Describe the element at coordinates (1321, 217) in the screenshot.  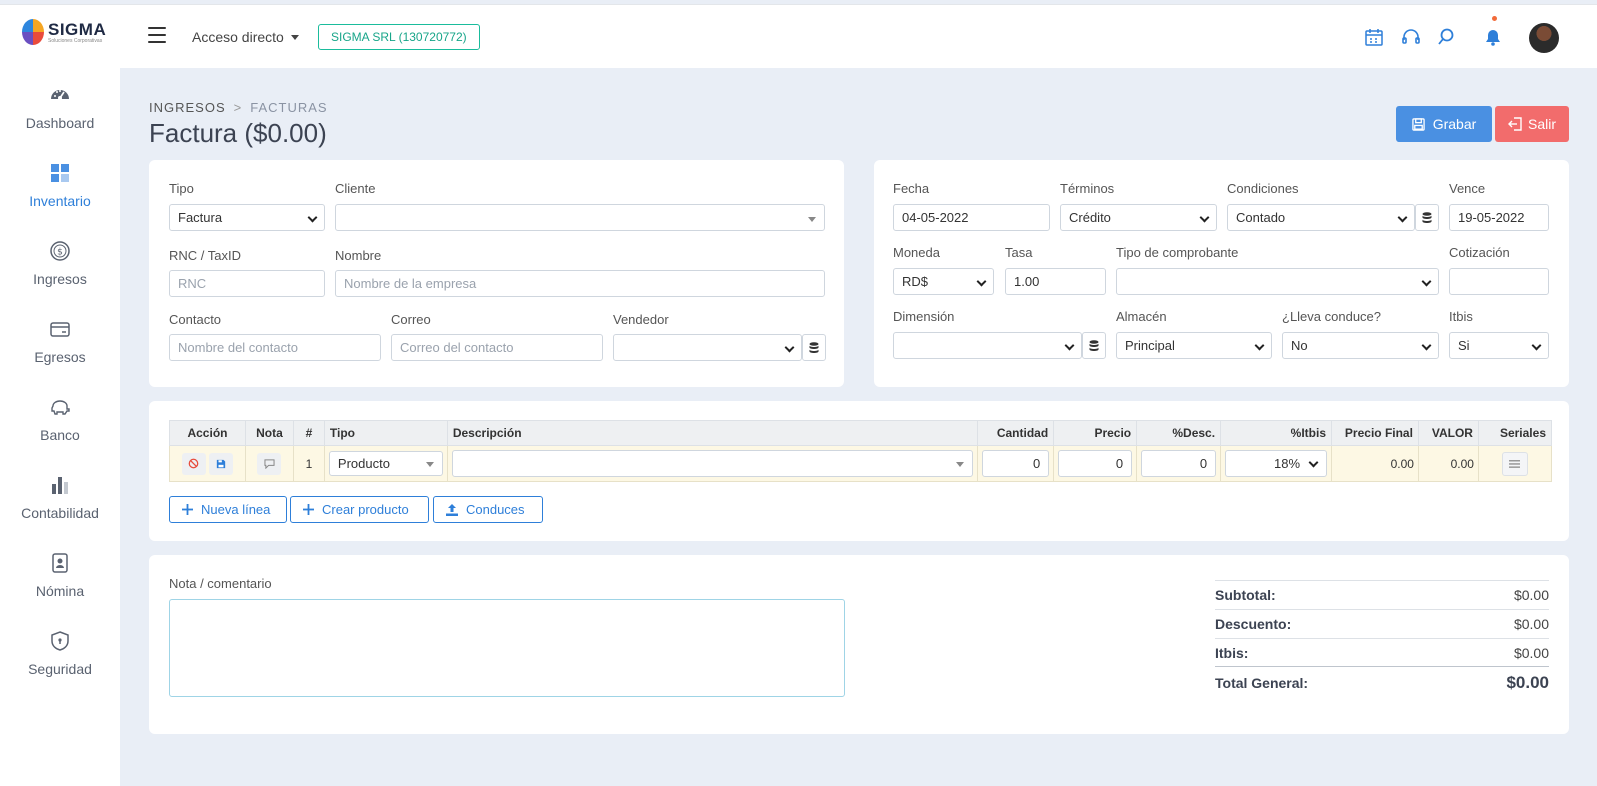
I see `condiciones-select: Contado` at that location.